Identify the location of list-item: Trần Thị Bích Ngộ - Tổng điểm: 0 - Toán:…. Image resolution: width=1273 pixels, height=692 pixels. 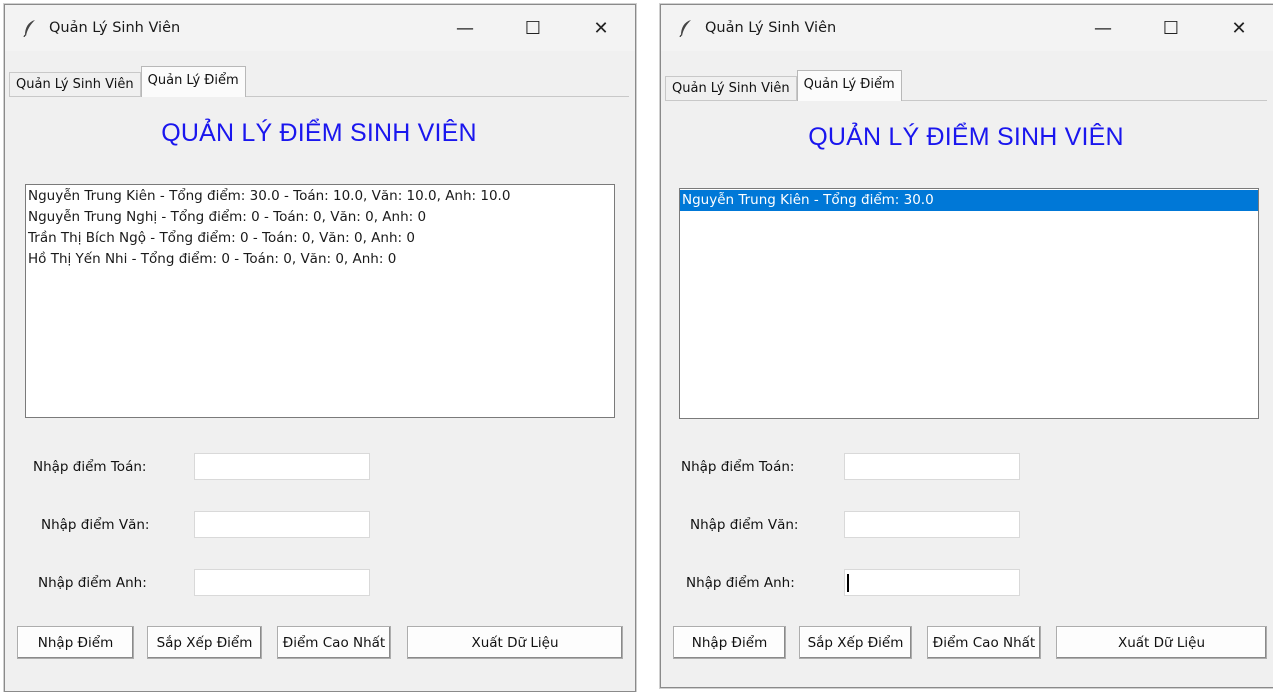
(320, 238).